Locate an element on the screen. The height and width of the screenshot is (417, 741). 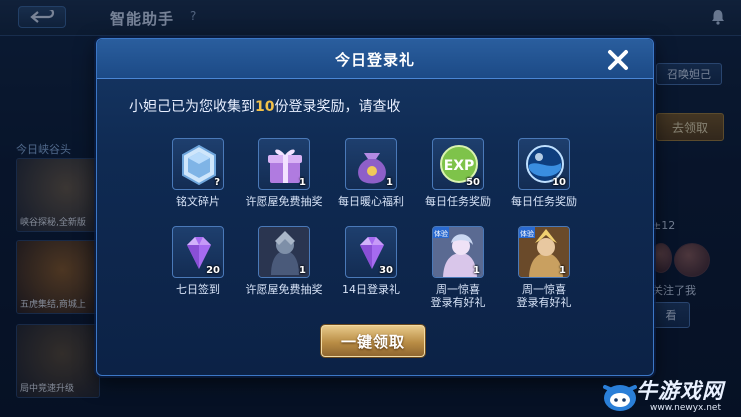
reward-quantity: 30 is located at coordinates (386, 270).